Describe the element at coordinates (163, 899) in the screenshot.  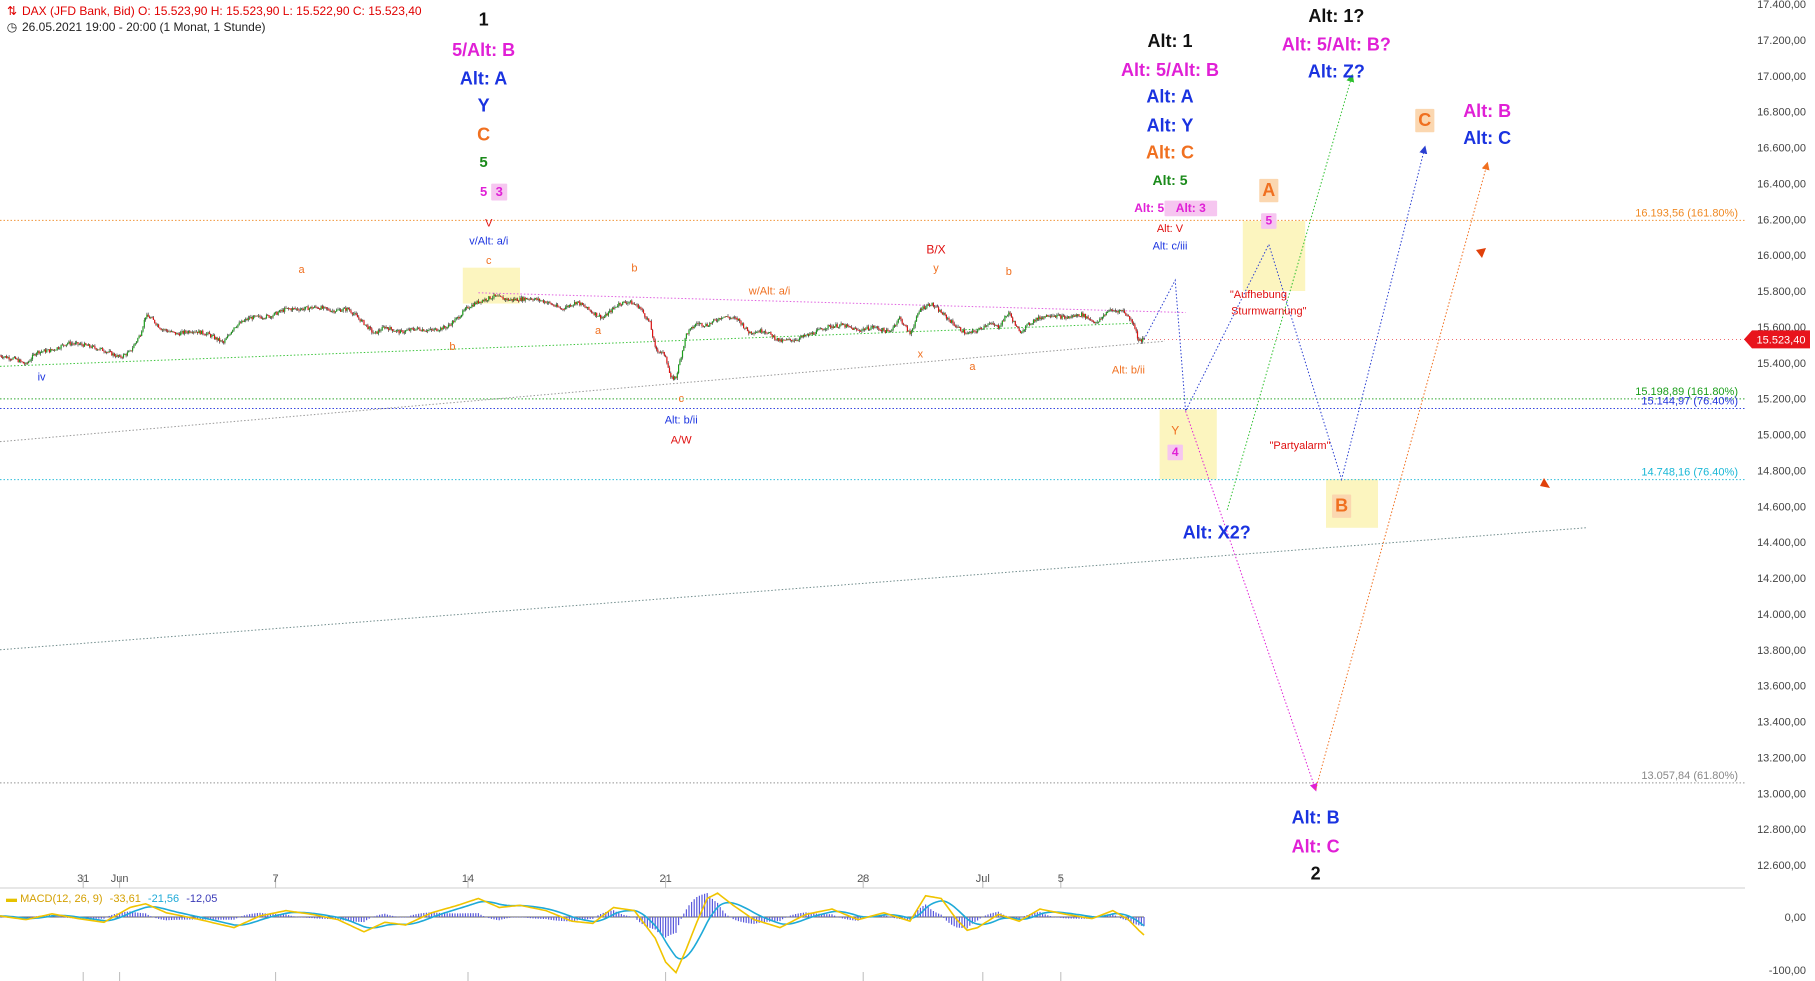
I see `macd-signal-value: -21,56` at that location.